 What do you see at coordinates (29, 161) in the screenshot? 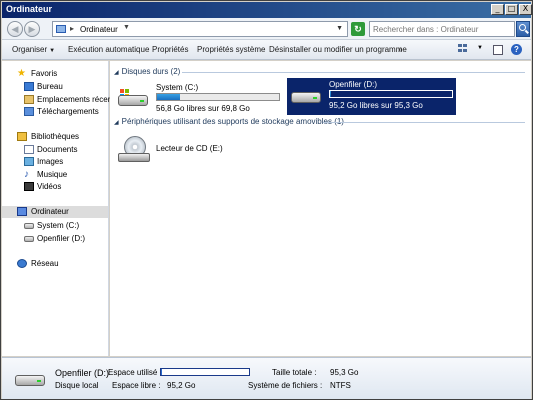
I see `images-icon` at bounding box center [29, 161].